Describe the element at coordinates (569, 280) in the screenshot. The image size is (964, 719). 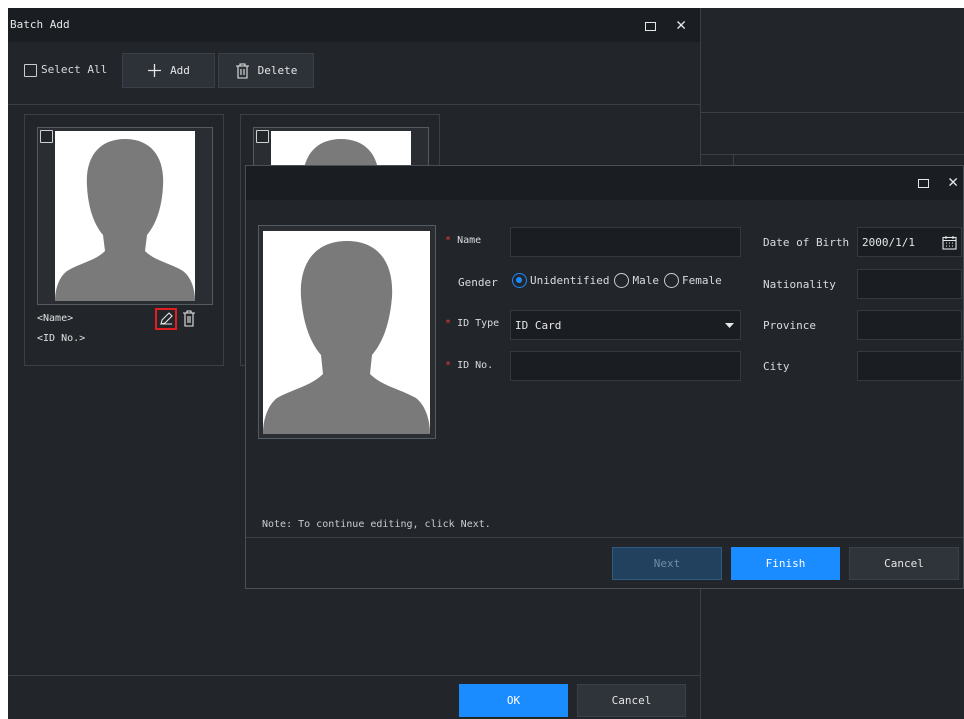
I see `radio-unidentified-label: Unidentified` at that location.